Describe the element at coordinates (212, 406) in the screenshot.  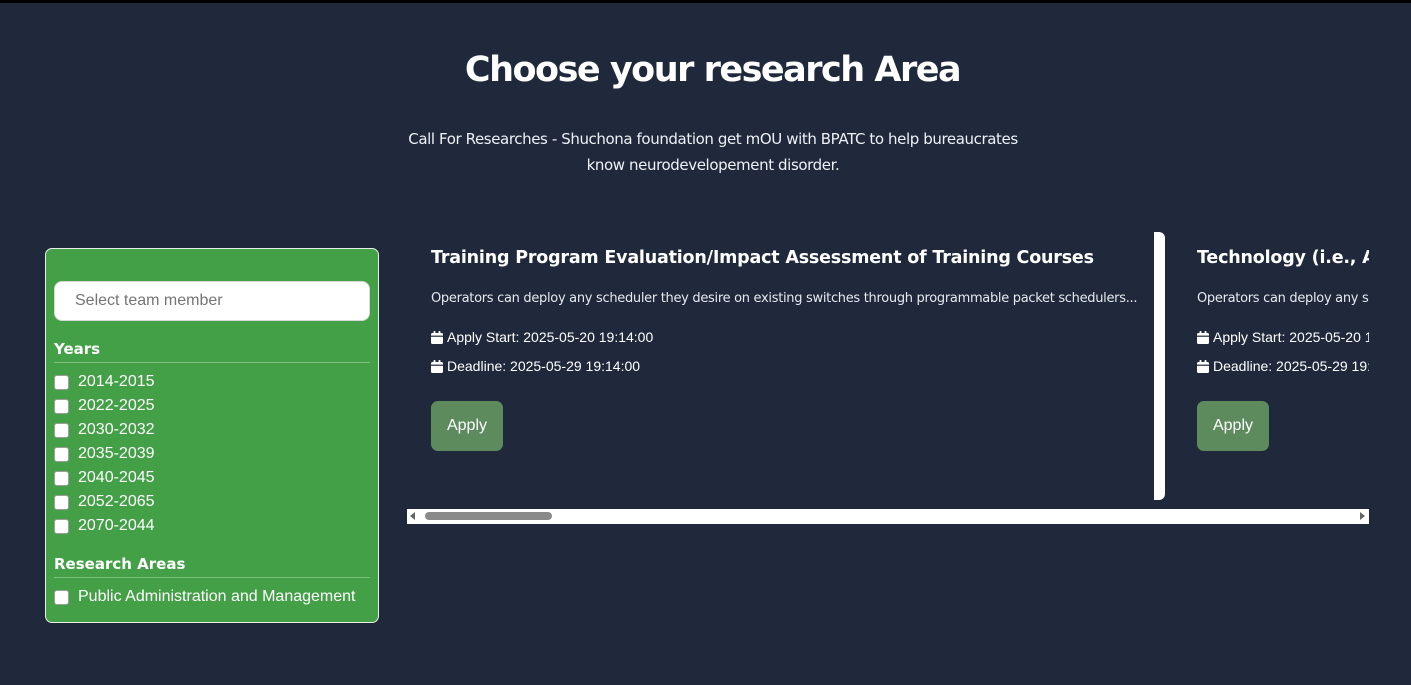
I see `year-option: 2022-2025` at that location.